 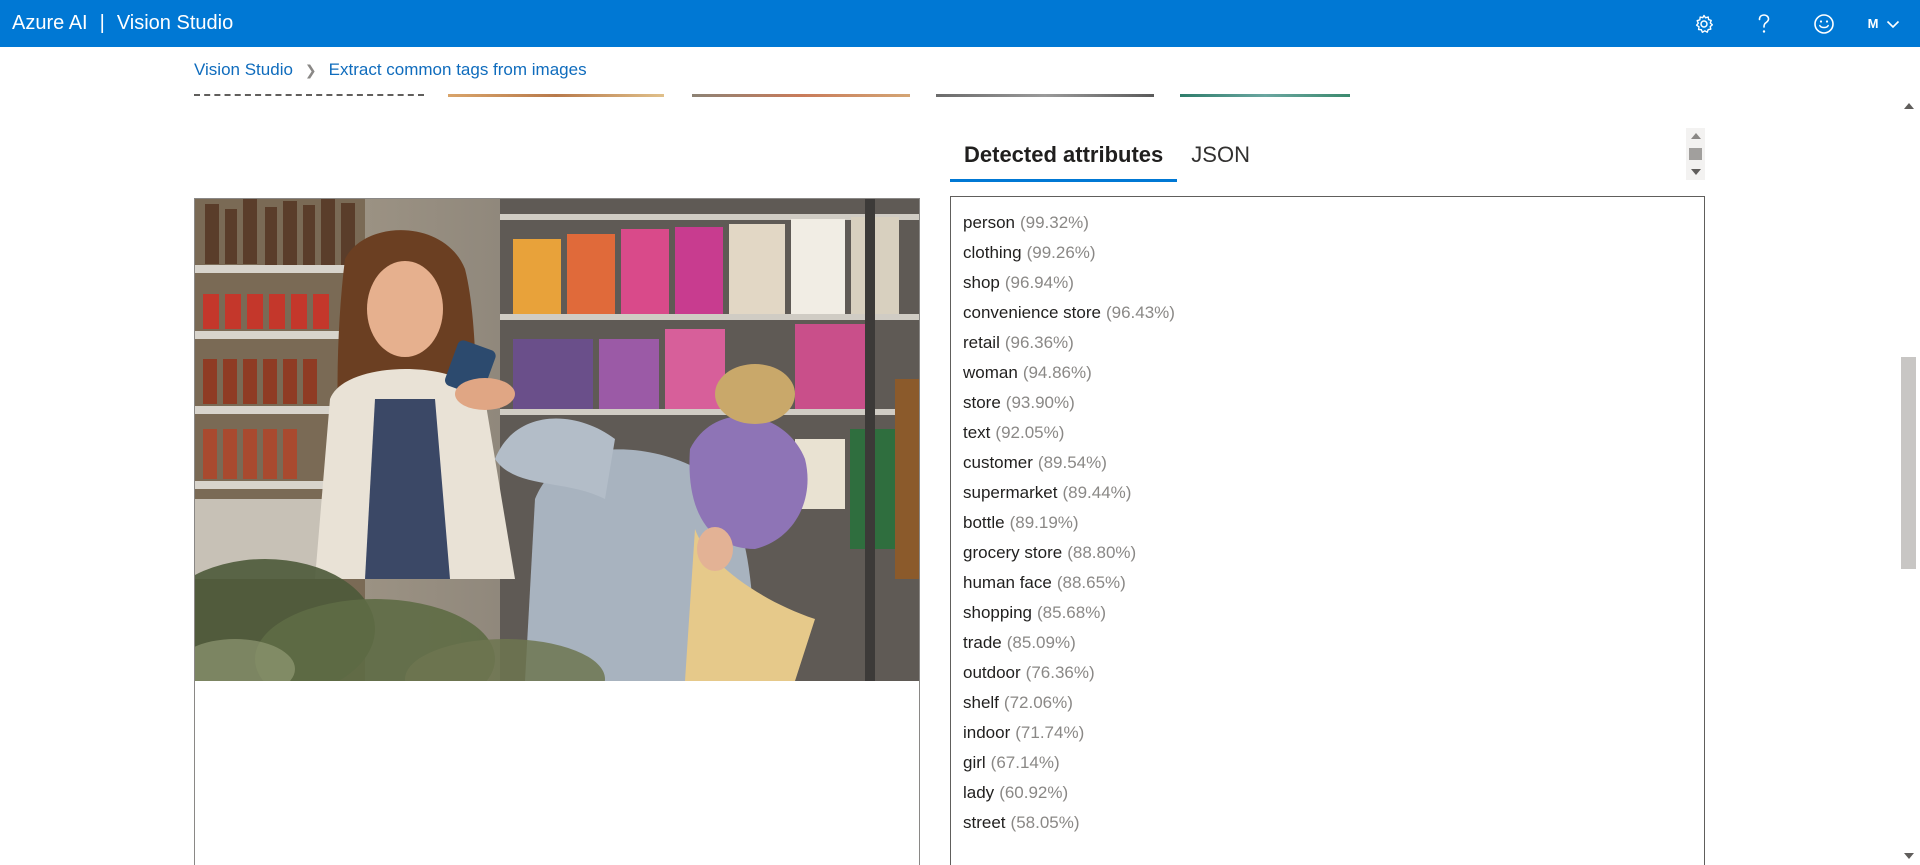 I want to click on attribute-row: convenience store (96.43%), so click(x=1327, y=314).